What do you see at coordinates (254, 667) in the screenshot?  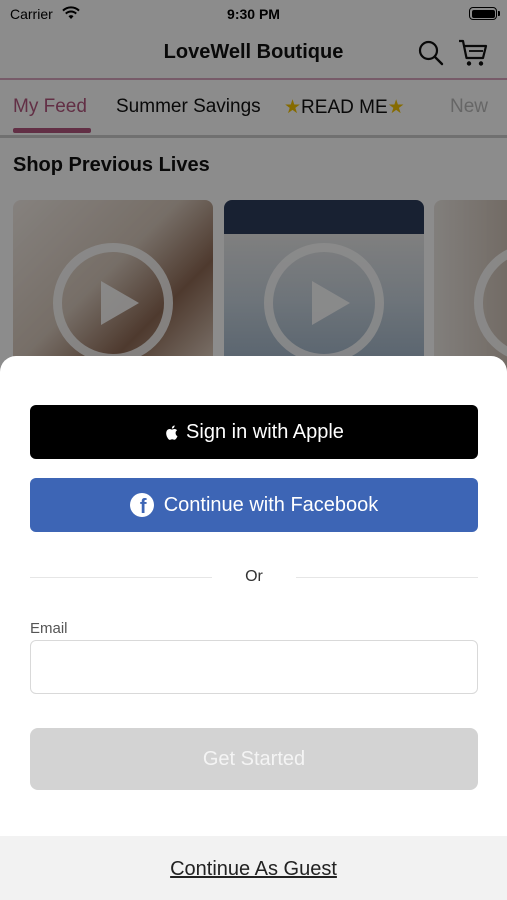 I see `email-field` at bounding box center [254, 667].